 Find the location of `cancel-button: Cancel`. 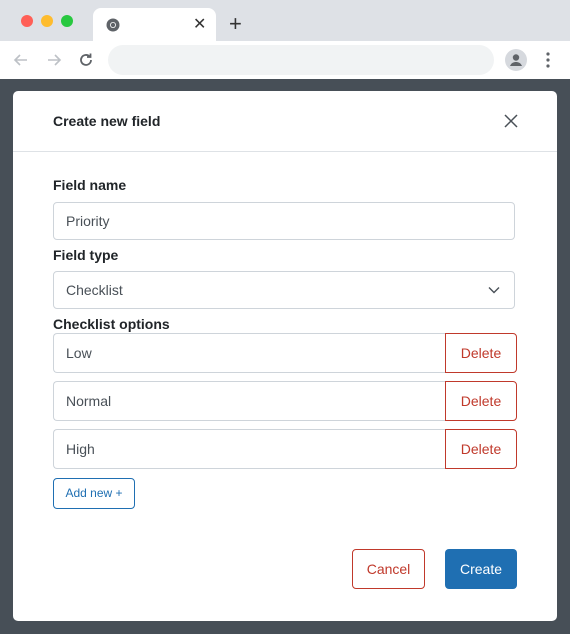

cancel-button: Cancel is located at coordinates (388, 569).